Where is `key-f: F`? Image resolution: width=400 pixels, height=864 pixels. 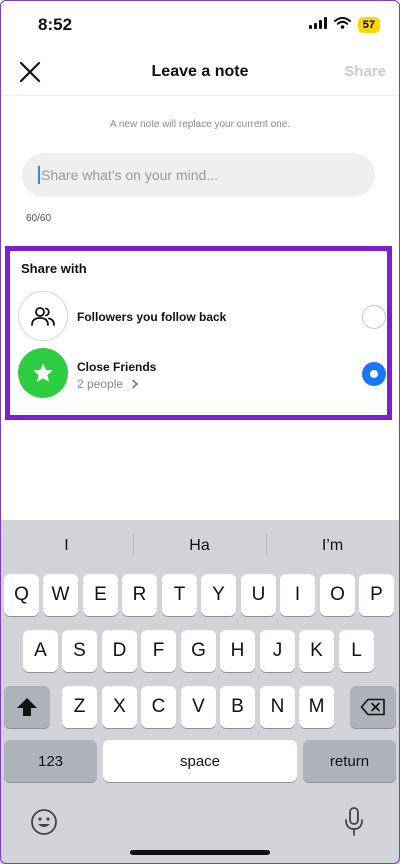
key-f: F is located at coordinates (158, 651).